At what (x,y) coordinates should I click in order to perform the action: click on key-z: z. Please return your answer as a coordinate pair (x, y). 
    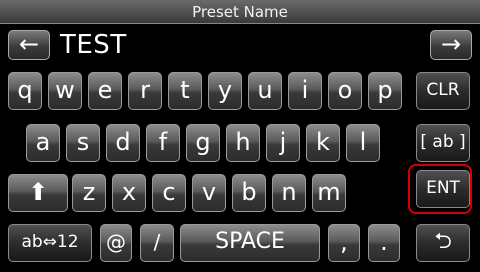
    Looking at the image, I should click on (89, 193).